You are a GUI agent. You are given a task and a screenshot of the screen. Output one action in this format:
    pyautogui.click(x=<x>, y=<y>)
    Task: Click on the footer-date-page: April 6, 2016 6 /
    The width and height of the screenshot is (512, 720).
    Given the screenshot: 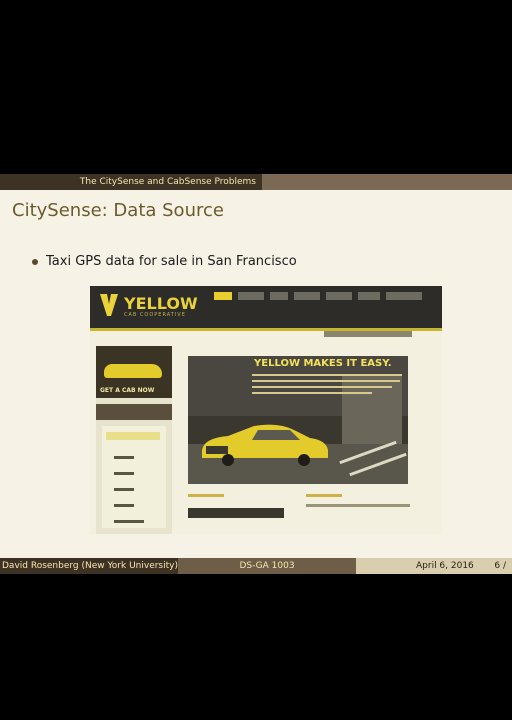 What is the action you would take?
    pyautogui.click(x=434, y=566)
    